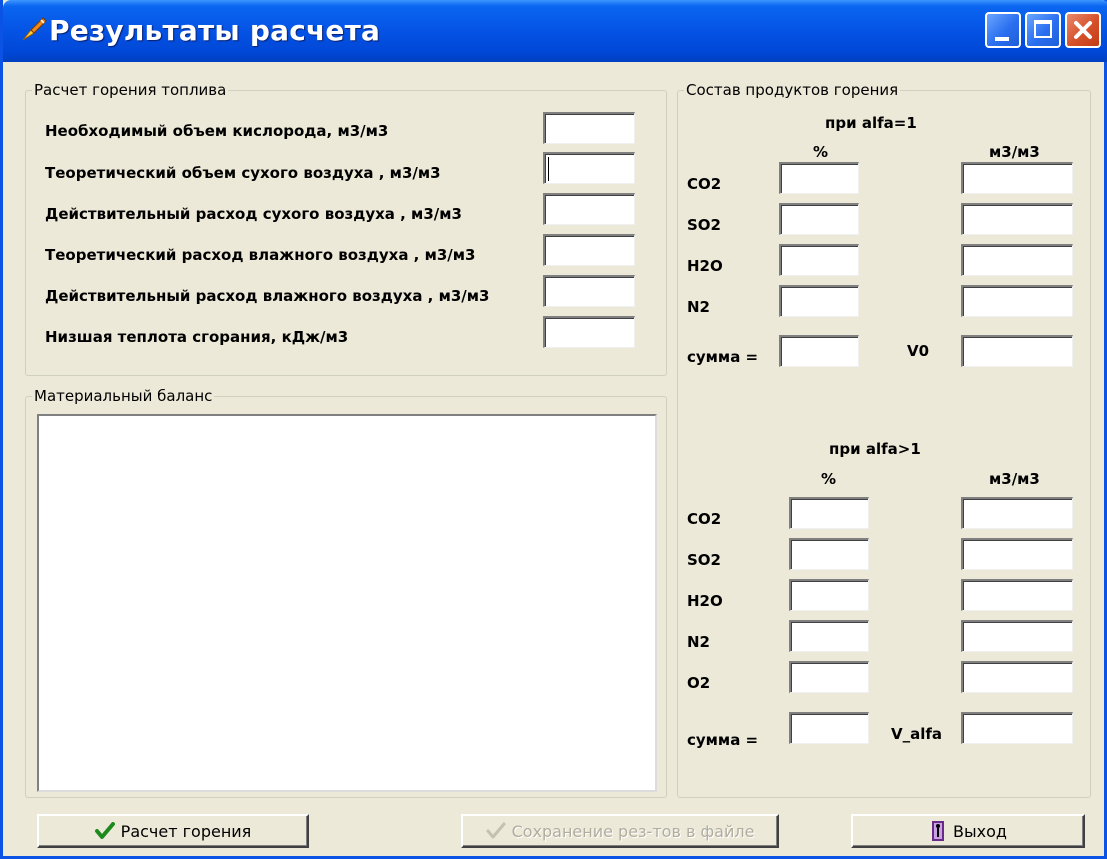 The width and height of the screenshot is (1107, 859). Describe the element at coordinates (723, 357) in the screenshot. I see `alfa1-sum-label: сумма =` at that location.